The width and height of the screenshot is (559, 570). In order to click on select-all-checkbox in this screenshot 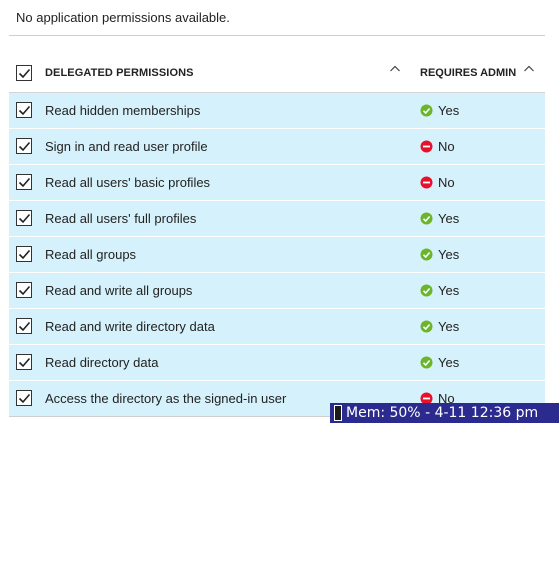, I will do `click(24, 73)`.